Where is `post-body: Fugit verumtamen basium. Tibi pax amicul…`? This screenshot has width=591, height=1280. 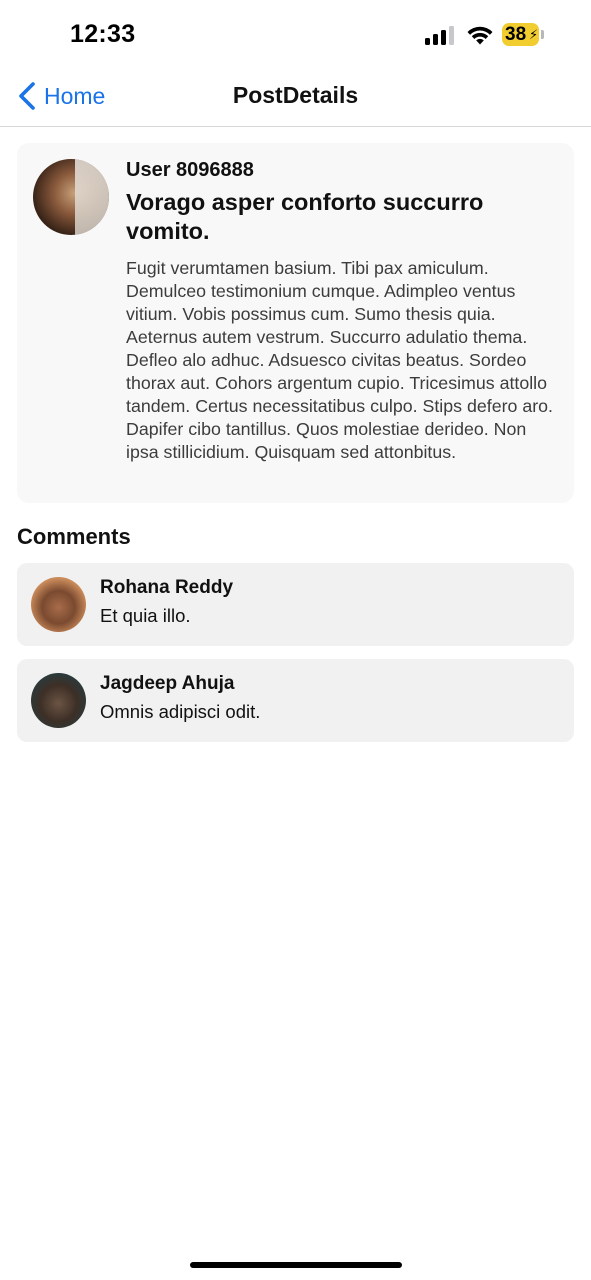 post-body: Fugit verumtamen basium. Tibi pax amicul… is located at coordinates (339, 360).